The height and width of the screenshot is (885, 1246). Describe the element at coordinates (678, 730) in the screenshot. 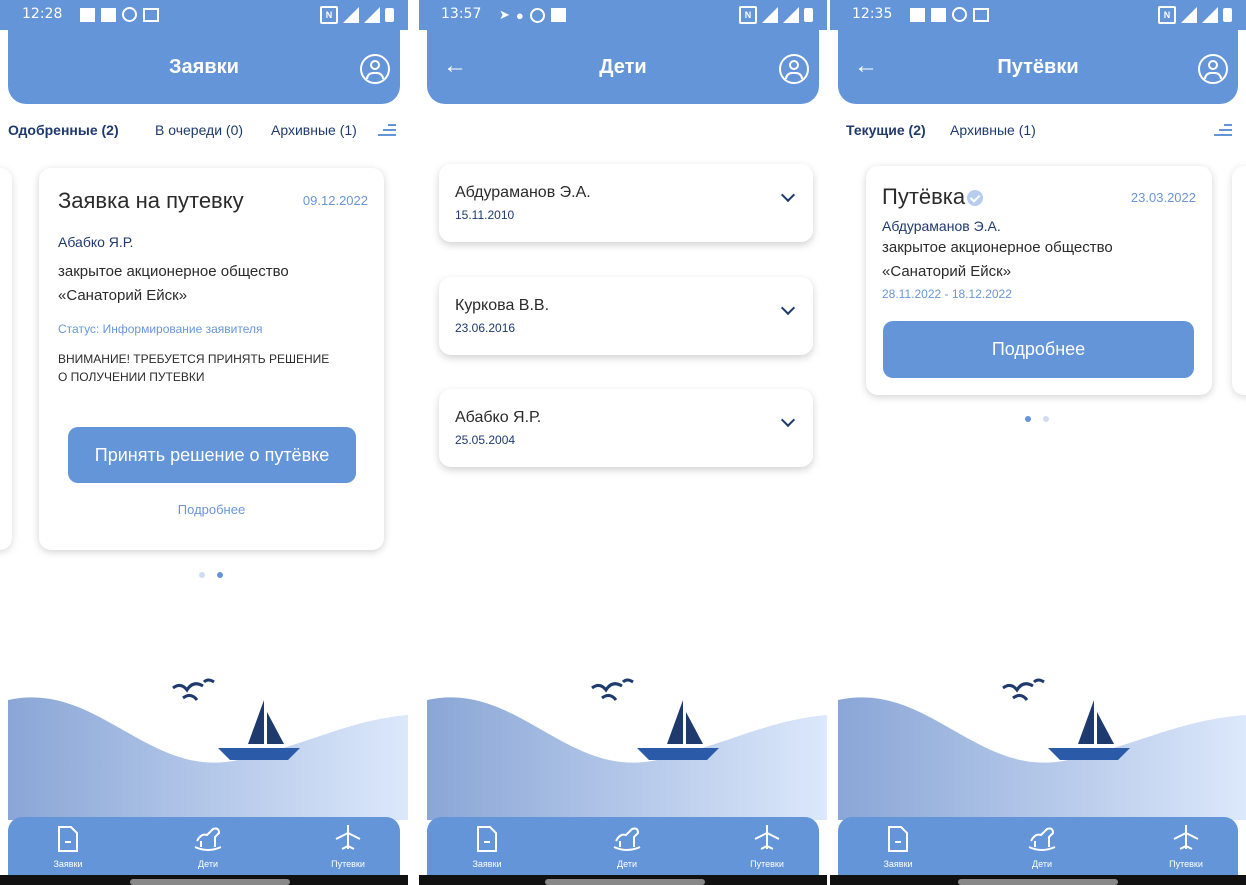

I see `sailboat-icon` at that location.